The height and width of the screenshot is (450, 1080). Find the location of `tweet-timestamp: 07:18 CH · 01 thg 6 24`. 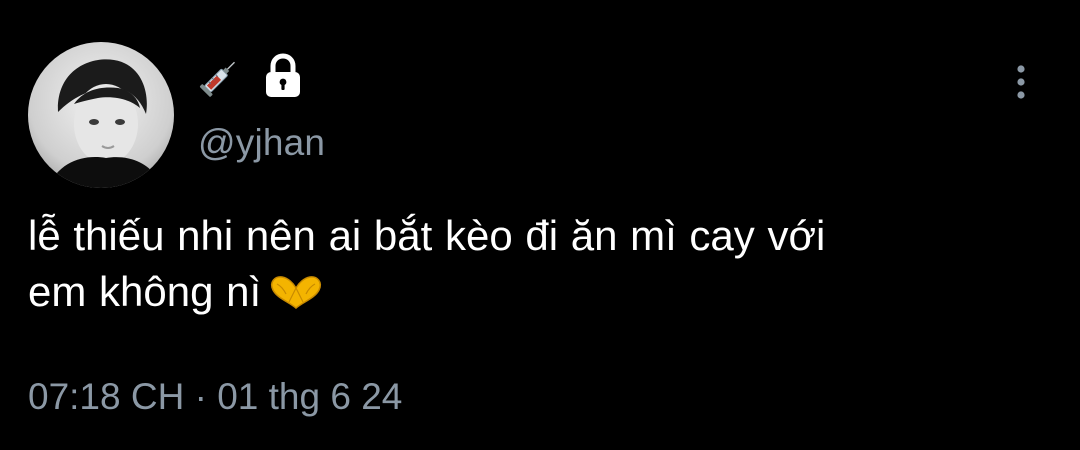

tweet-timestamp: 07:18 CH · 01 thg 6 24 is located at coordinates (215, 397).